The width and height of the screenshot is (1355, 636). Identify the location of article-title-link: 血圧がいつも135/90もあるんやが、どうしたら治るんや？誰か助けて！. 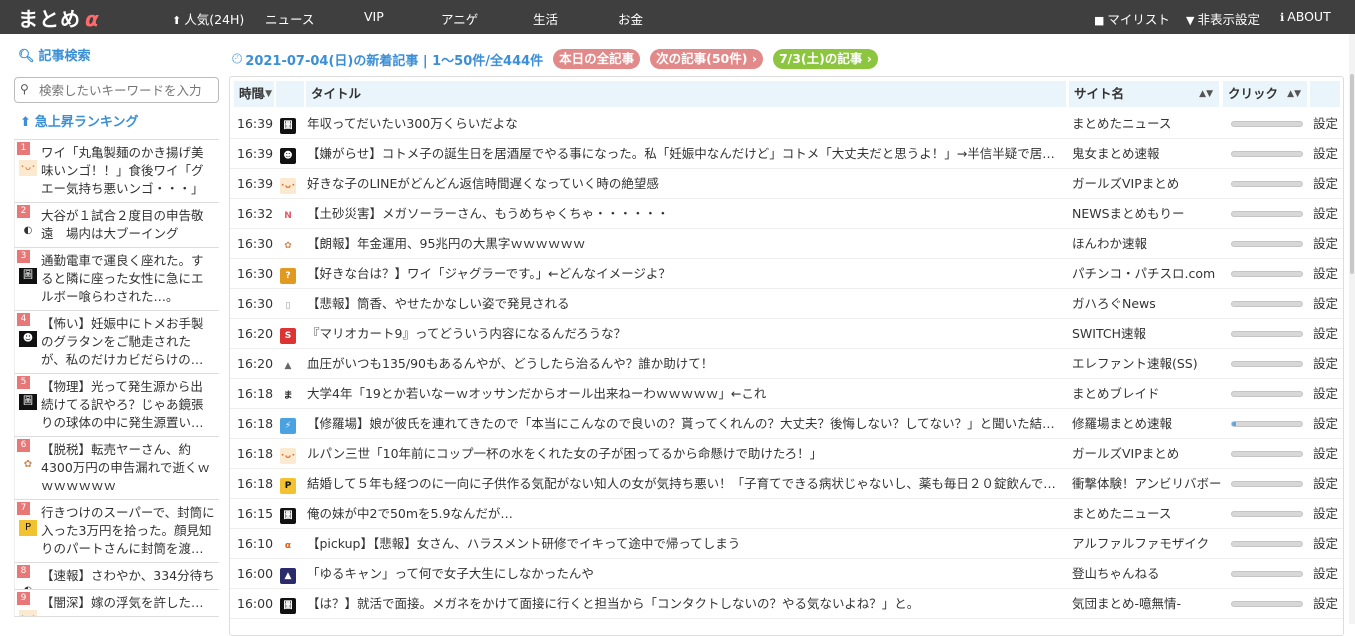
(684, 364).